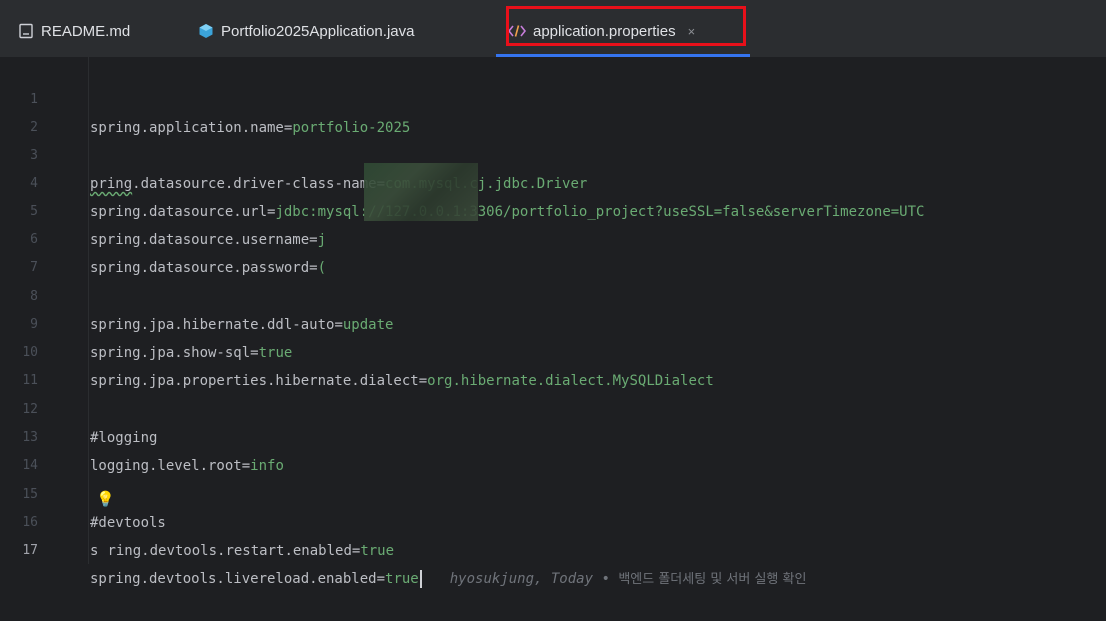  What do you see at coordinates (233, 579) in the screenshot?
I see `property-key: spring.devtools.livereload.enabled` at bounding box center [233, 579].